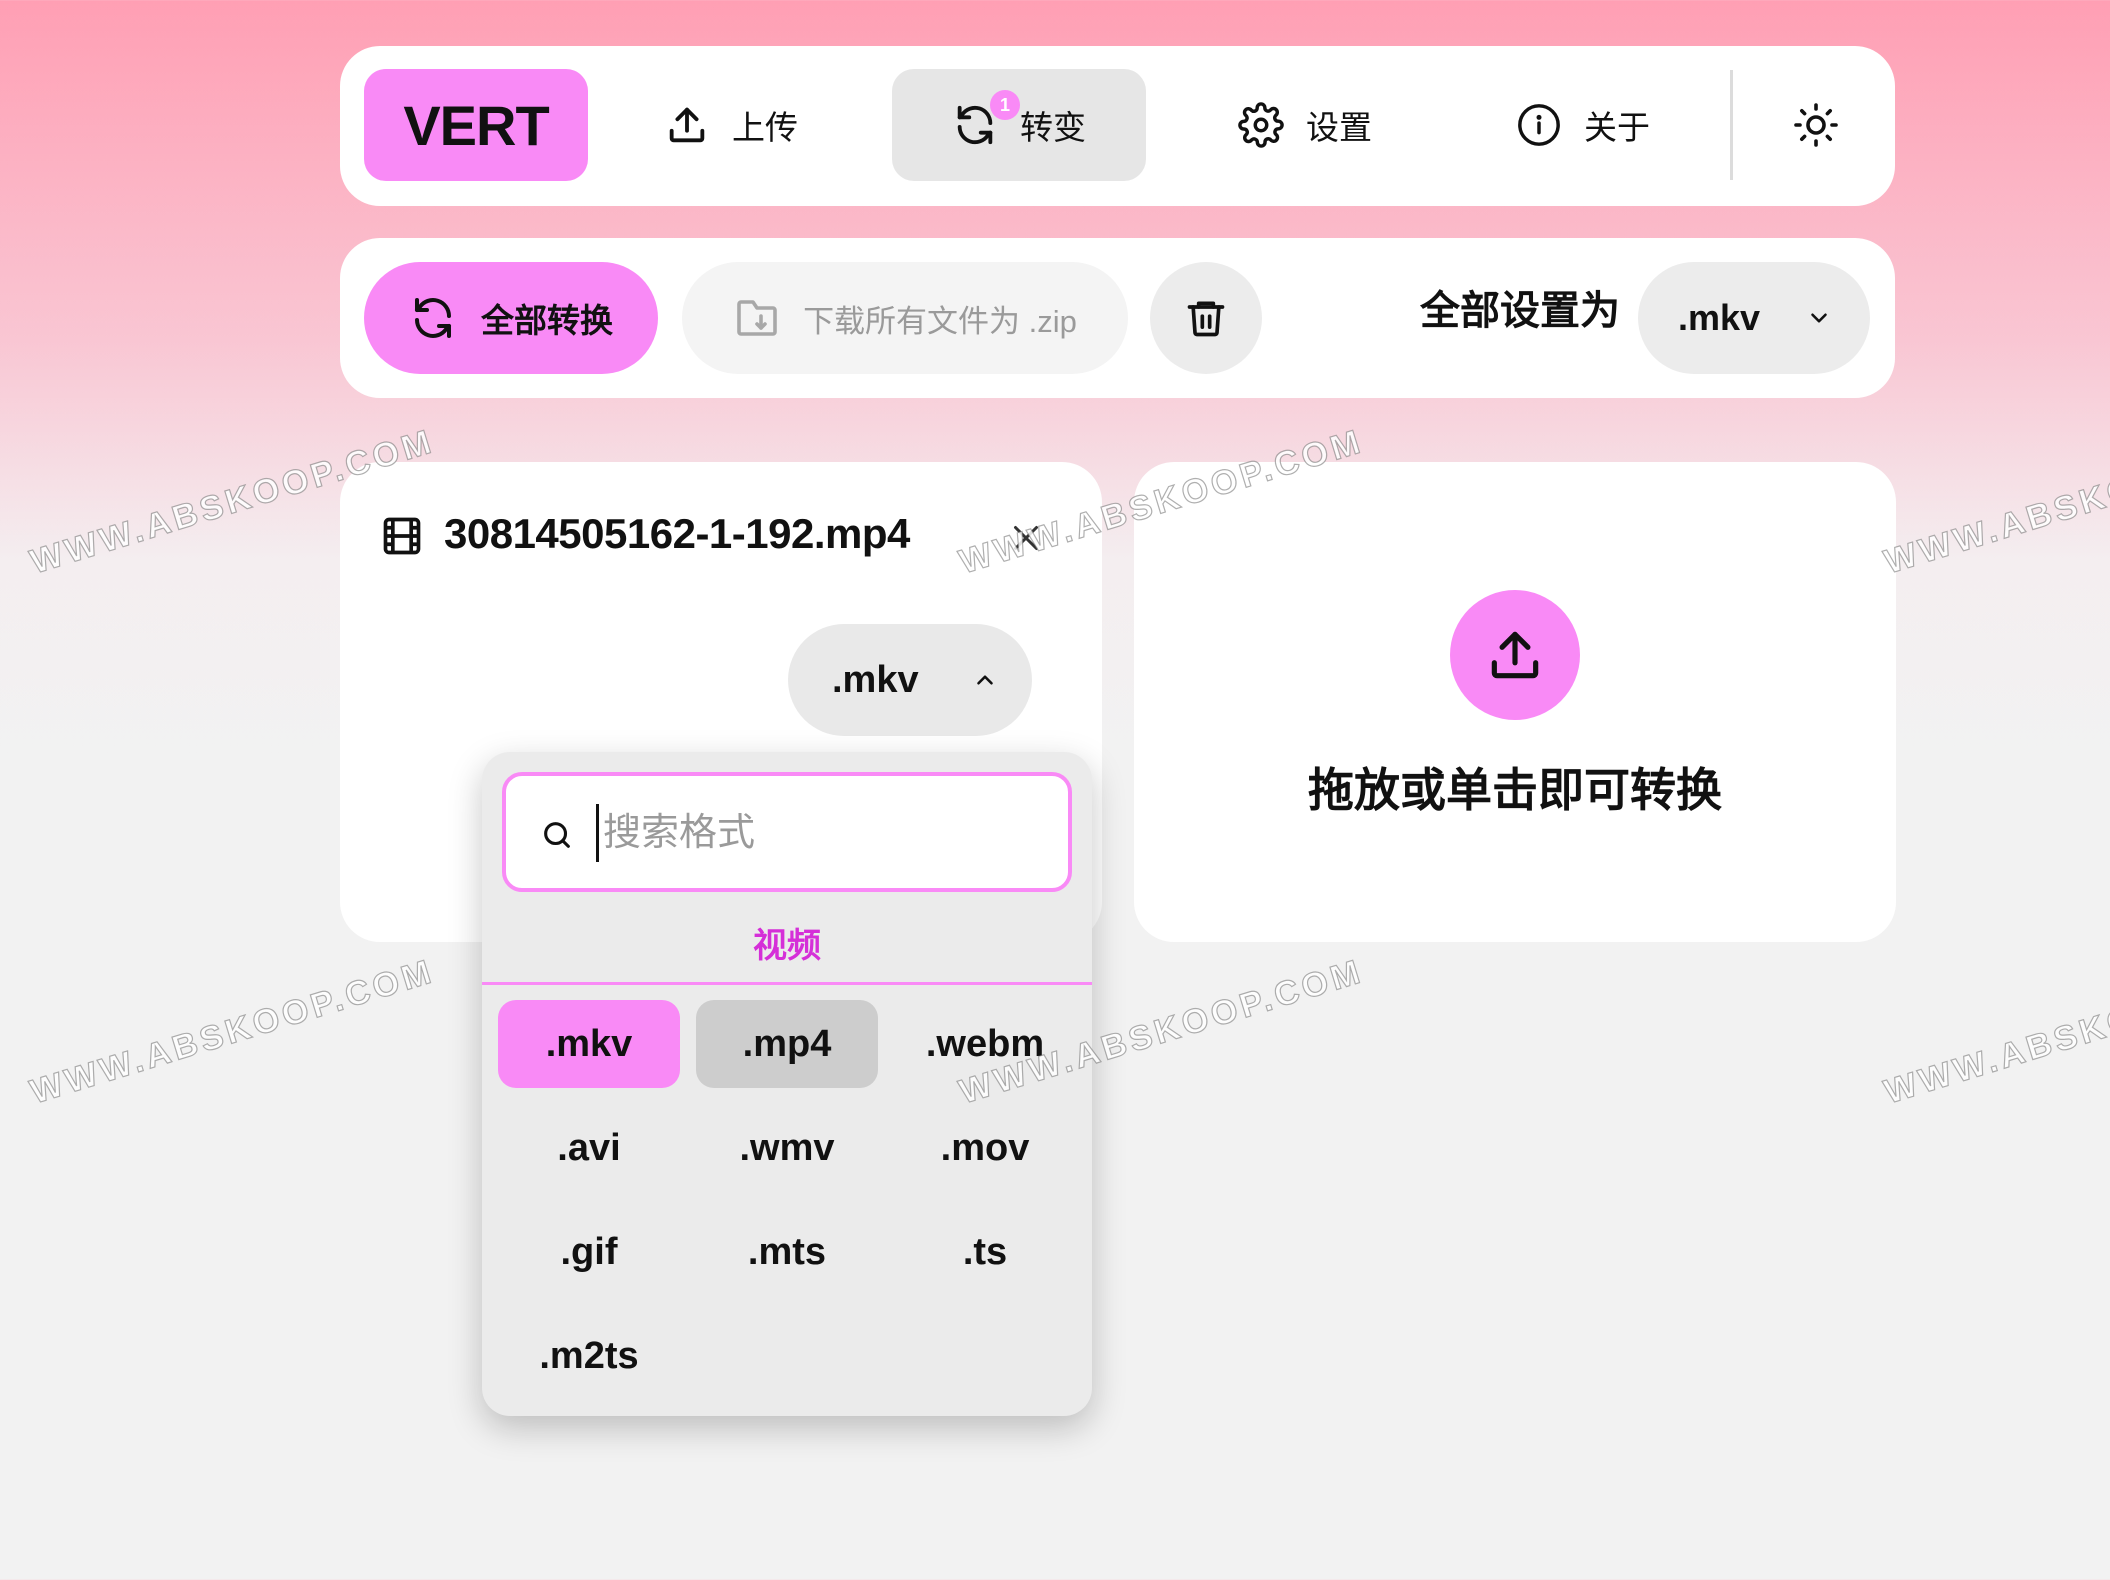 The image size is (2110, 1580). I want to click on convert-icon: 1, so click(986, 119).